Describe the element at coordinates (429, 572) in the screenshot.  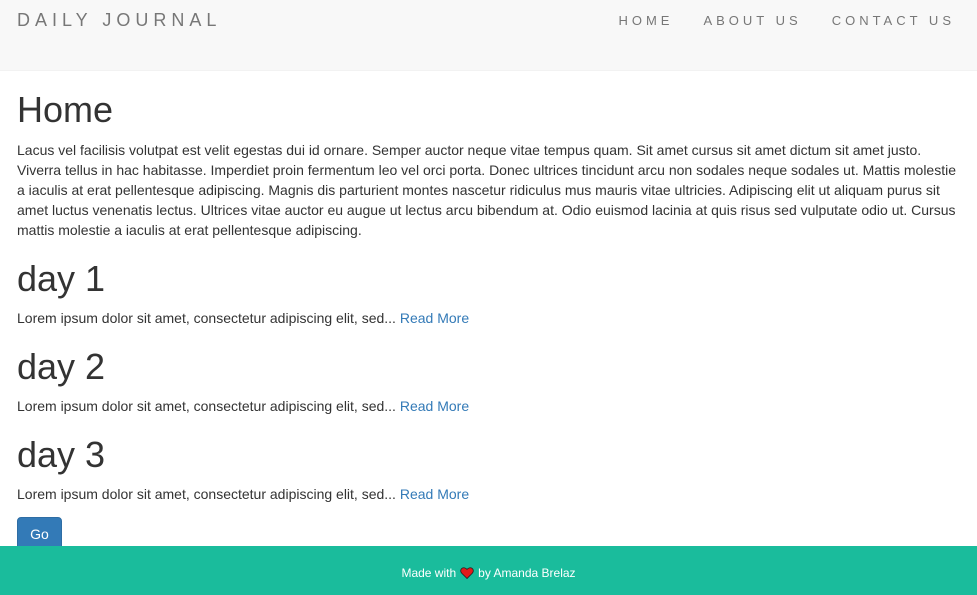
I see `footer-prefix: Made with` at that location.